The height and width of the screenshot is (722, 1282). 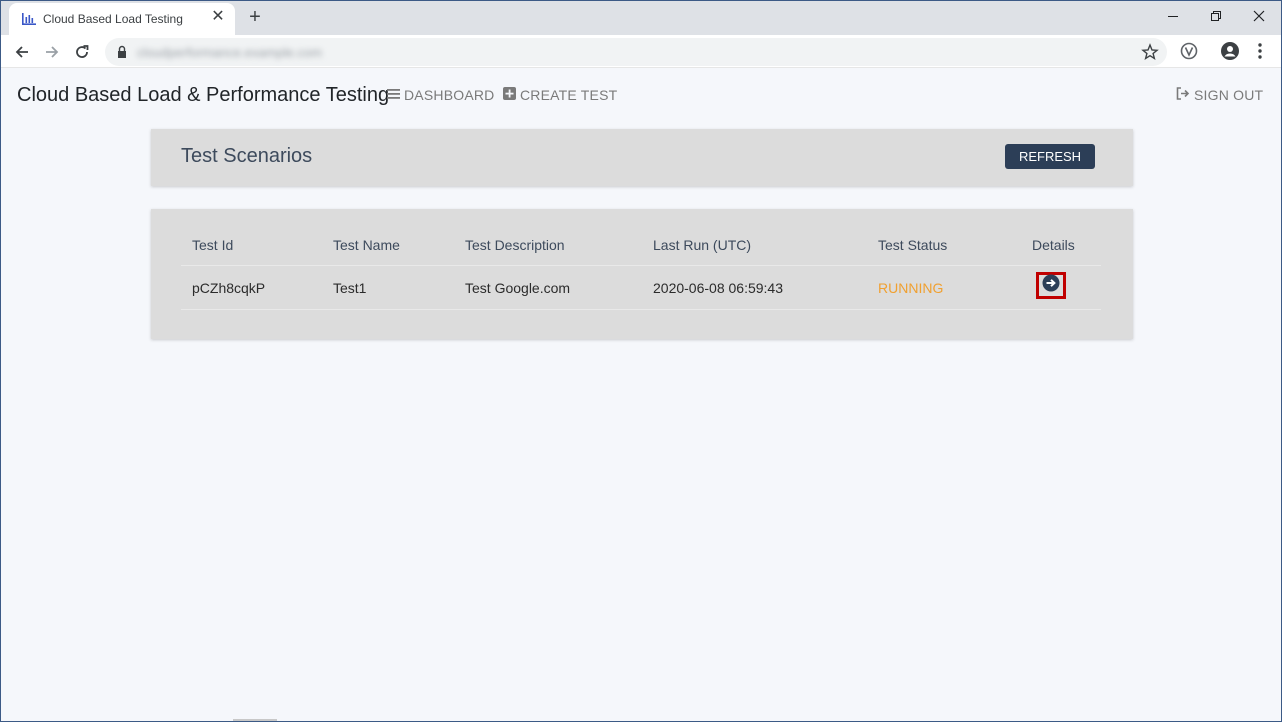 I want to click on extension-icon, so click(x=1189, y=51).